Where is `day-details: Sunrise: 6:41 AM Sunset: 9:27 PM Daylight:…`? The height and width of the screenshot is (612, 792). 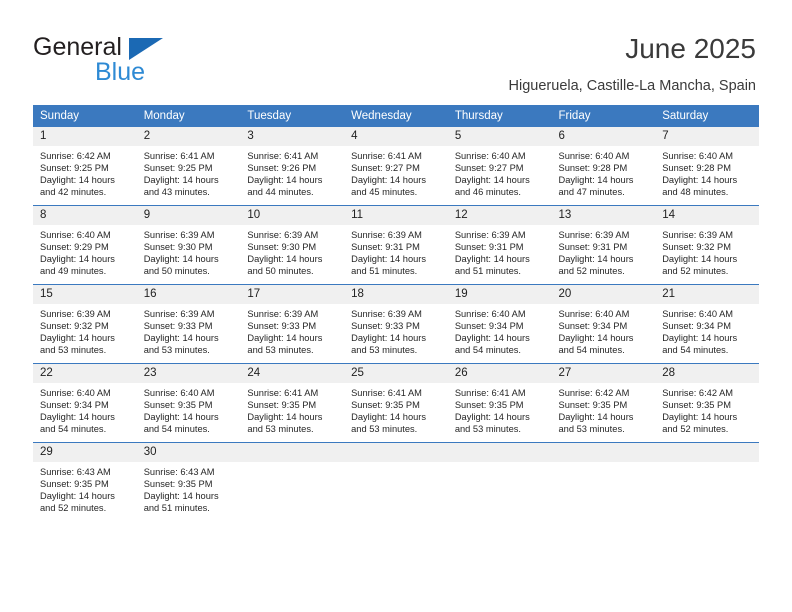
day-details: Sunrise: 6:41 AM Sunset: 9:27 PM Daylight:… is located at coordinates (396, 172).